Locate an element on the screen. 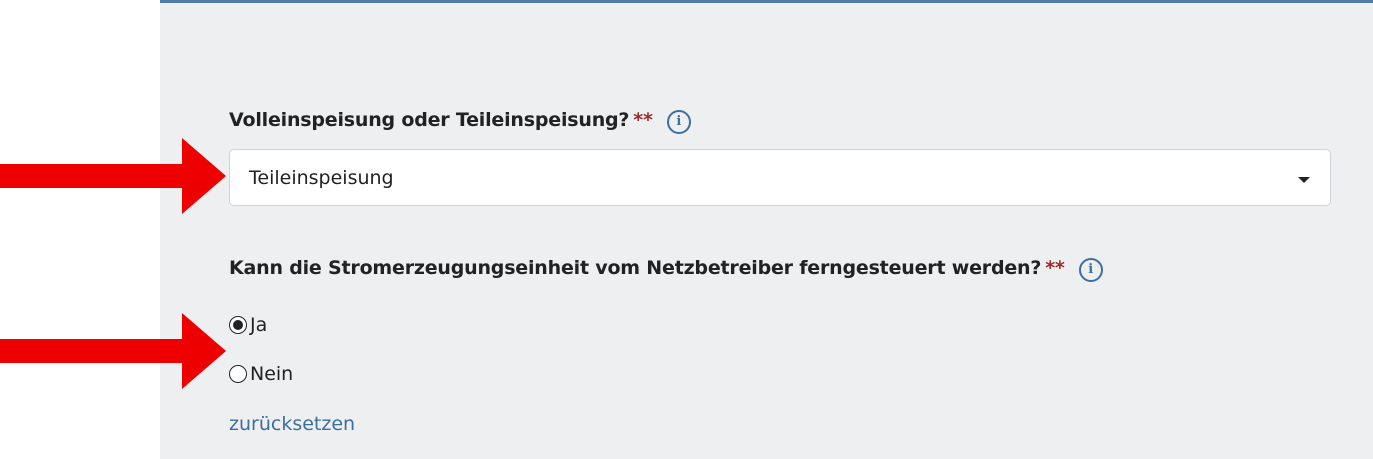  einspeisung-label: Volleinspeisung oder Teileinspeisung? ** i is located at coordinates (460, 121).